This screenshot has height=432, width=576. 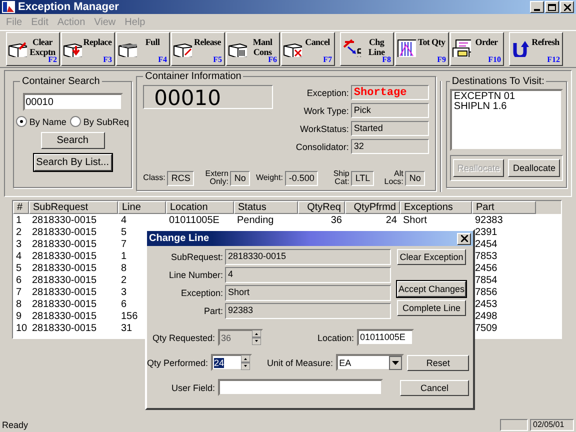 What do you see at coordinates (255, 220) in the screenshot?
I see `table-cell-text: Pending` at bounding box center [255, 220].